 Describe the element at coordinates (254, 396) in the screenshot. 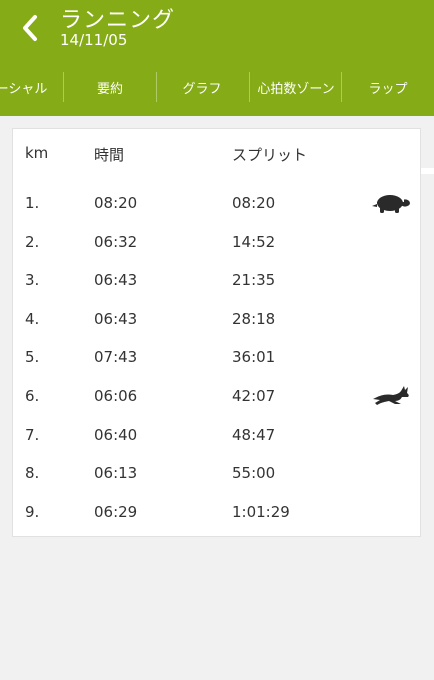

I see `lap-split: 42:07` at that location.